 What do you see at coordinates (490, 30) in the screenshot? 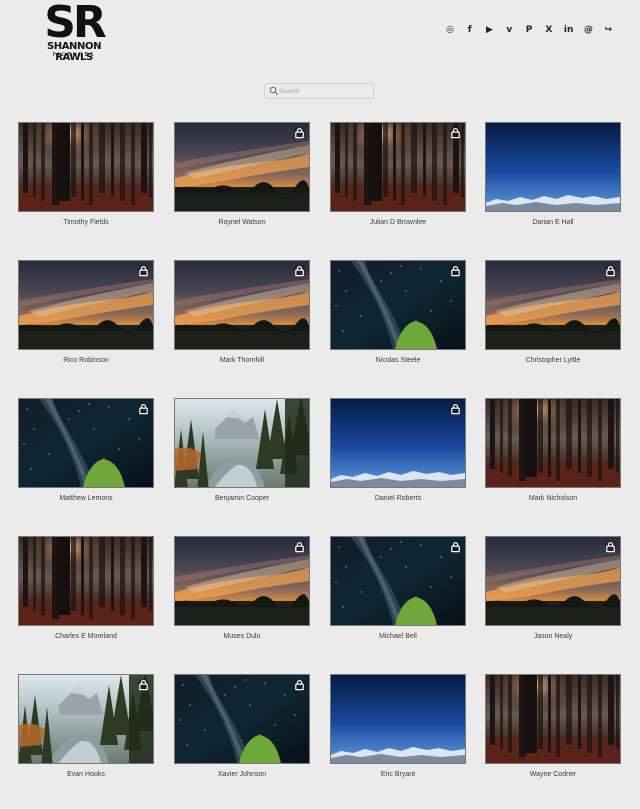
I see `youtube-icon: ▶` at bounding box center [490, 30].